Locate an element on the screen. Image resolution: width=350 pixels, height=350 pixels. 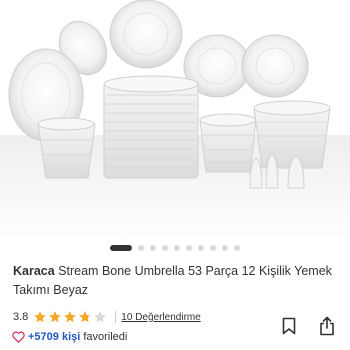
bookmark-button is located at coordinates (289, 326).